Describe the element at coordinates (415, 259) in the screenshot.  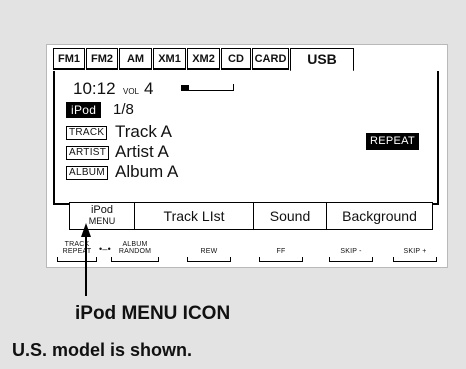
I see `skip-plus-key-bar` at that location.